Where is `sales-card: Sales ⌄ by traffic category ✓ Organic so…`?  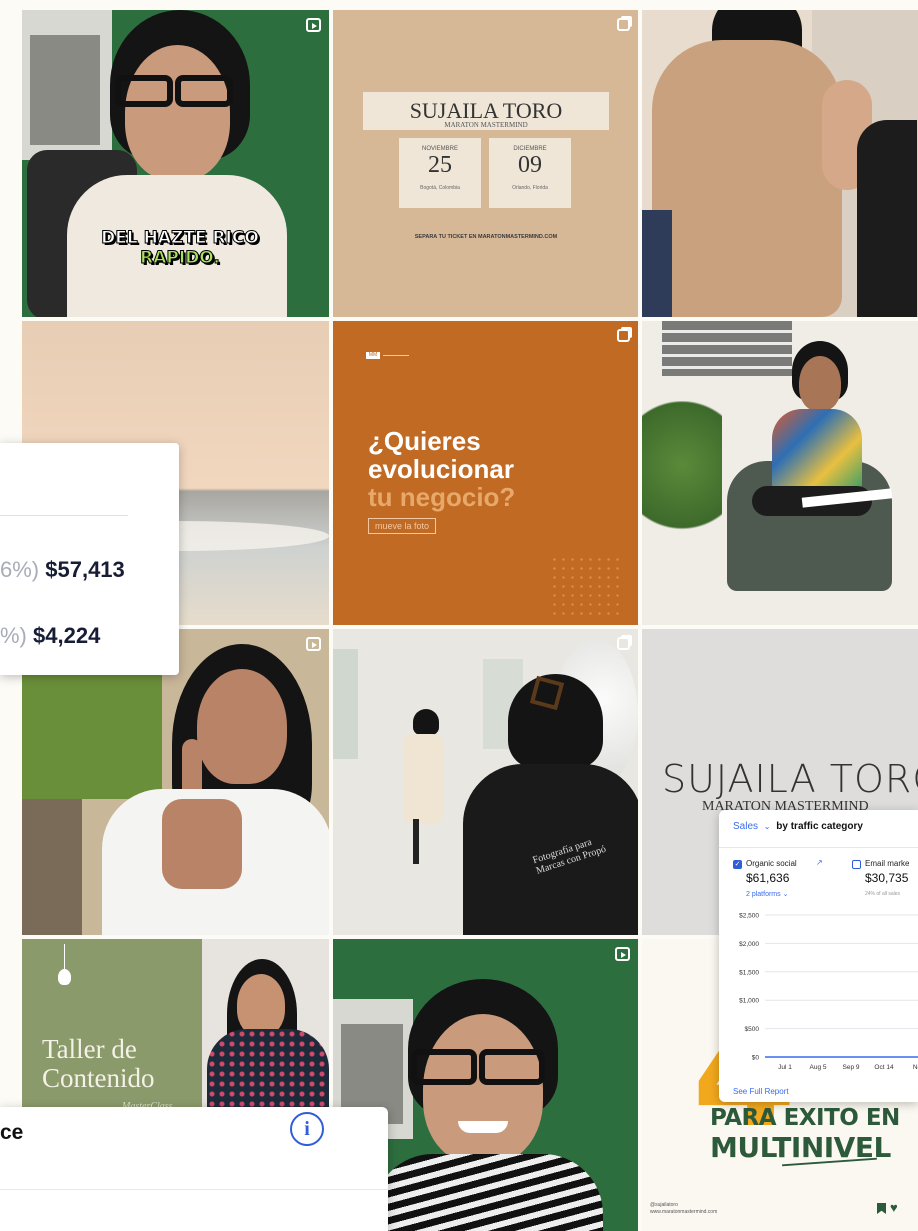 sales-card: Sales ⌄ by traffic category ✓ Organic so… is located at coordinates (818, 956).